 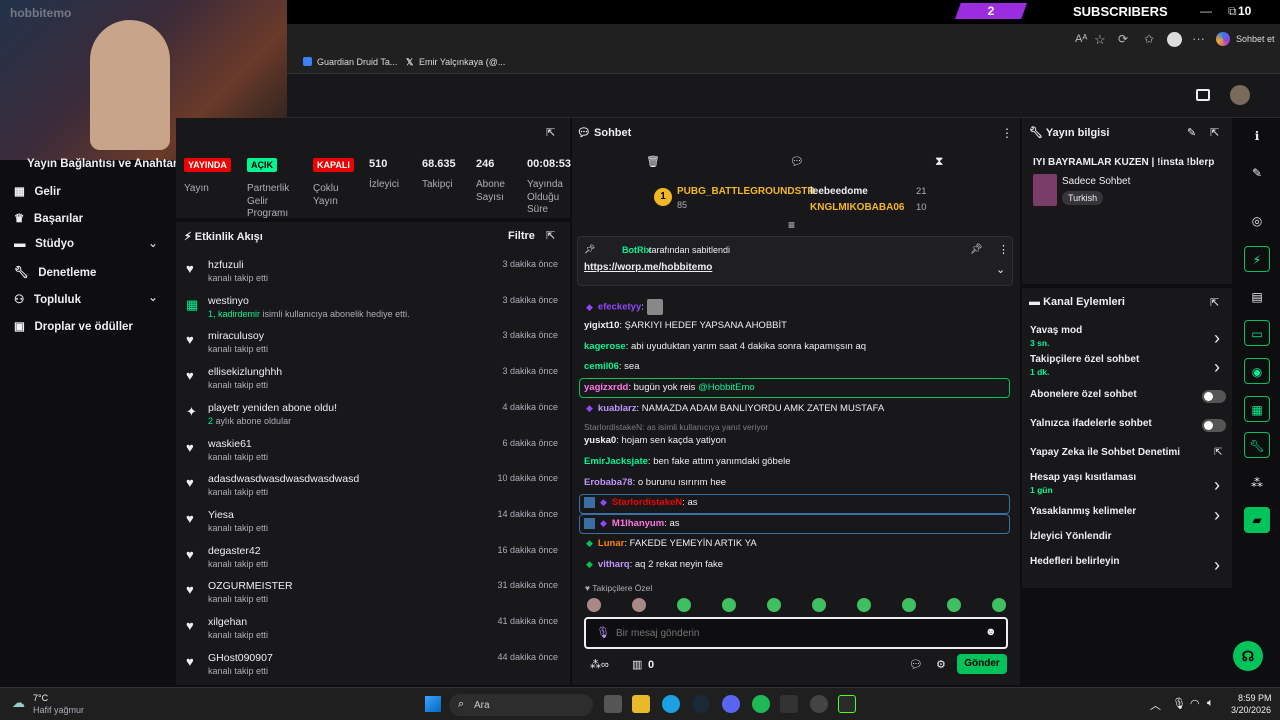 I want to click on message-icon: 💬︎, so click(x=797, y=161).